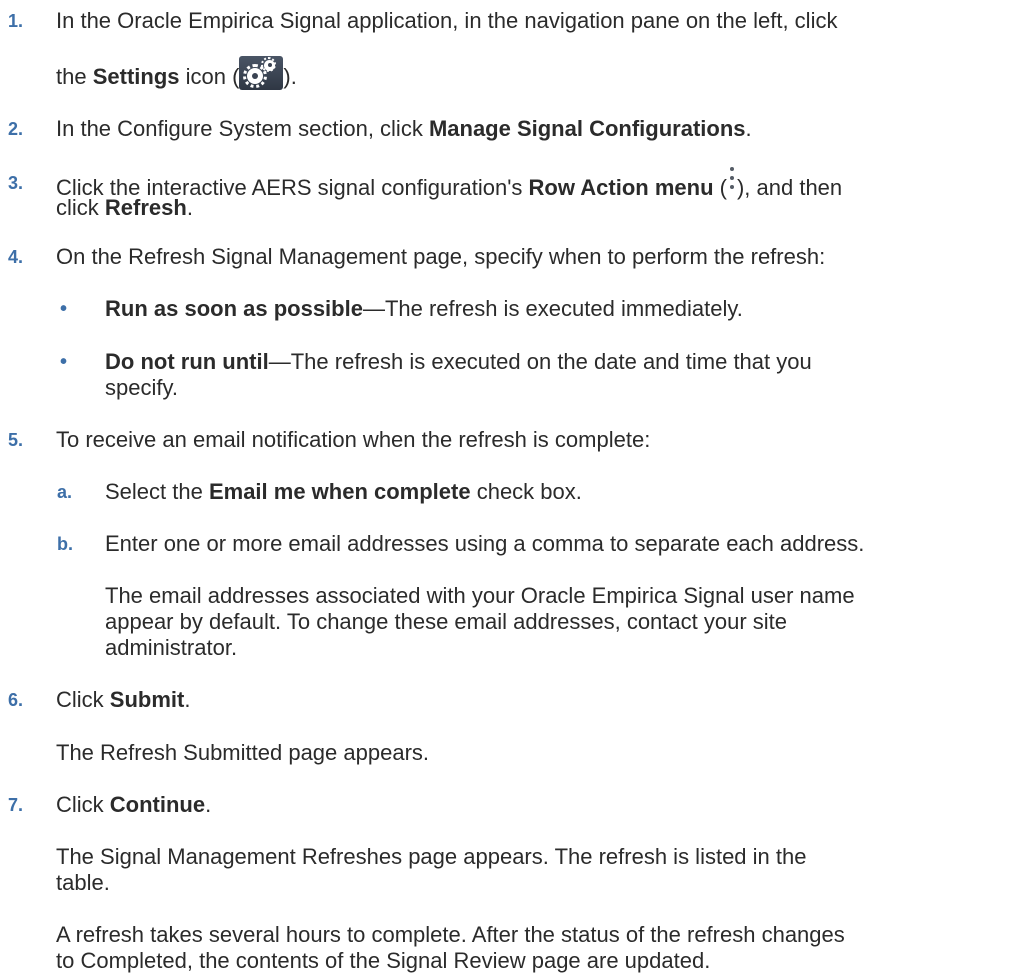  I want to click on step-text: the Settings icon ()., so click(541, 74).